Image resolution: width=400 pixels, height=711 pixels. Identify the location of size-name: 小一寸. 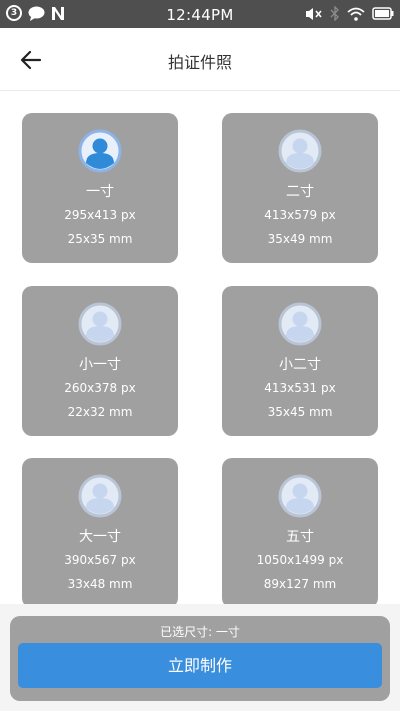
(100, 365).